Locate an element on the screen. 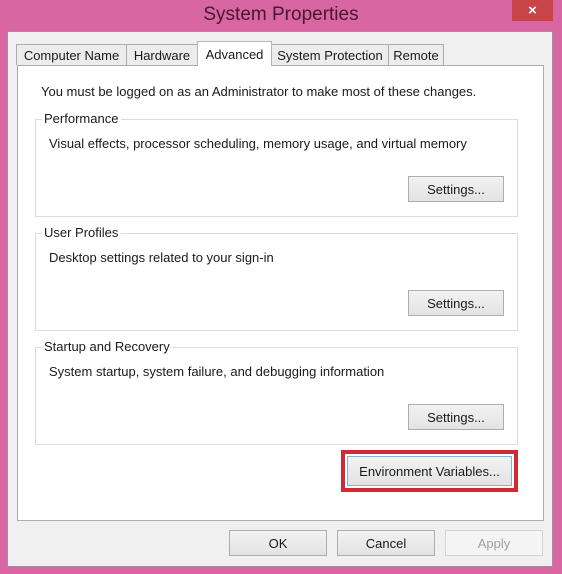 The height and width of the screenshot is (574, 562). ok-button: OK is located at coordinates (278, 543).